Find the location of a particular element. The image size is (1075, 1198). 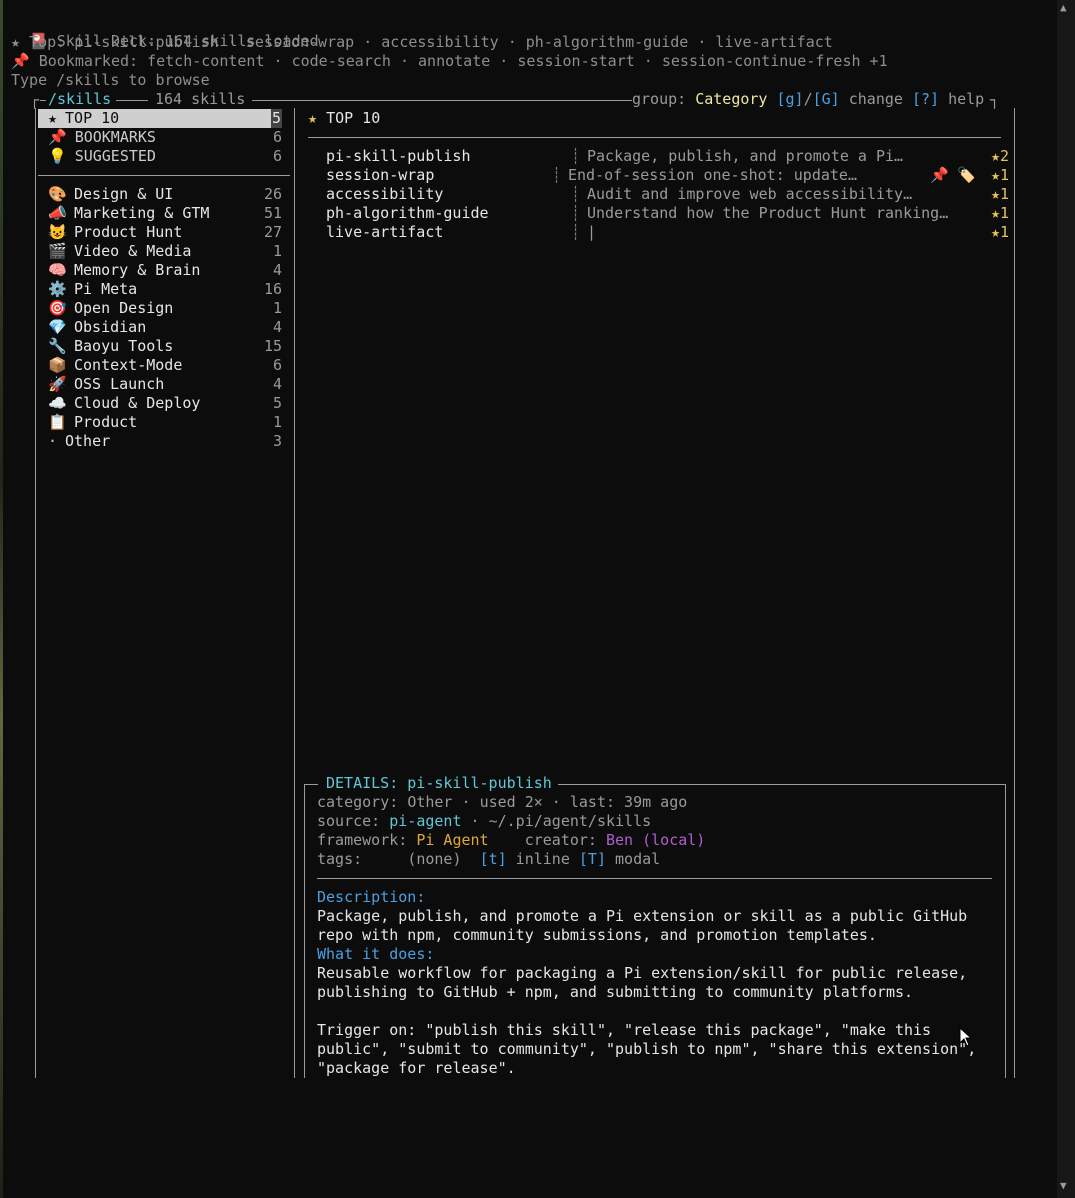

sidebar-divider is located at coordinates (294, 593).